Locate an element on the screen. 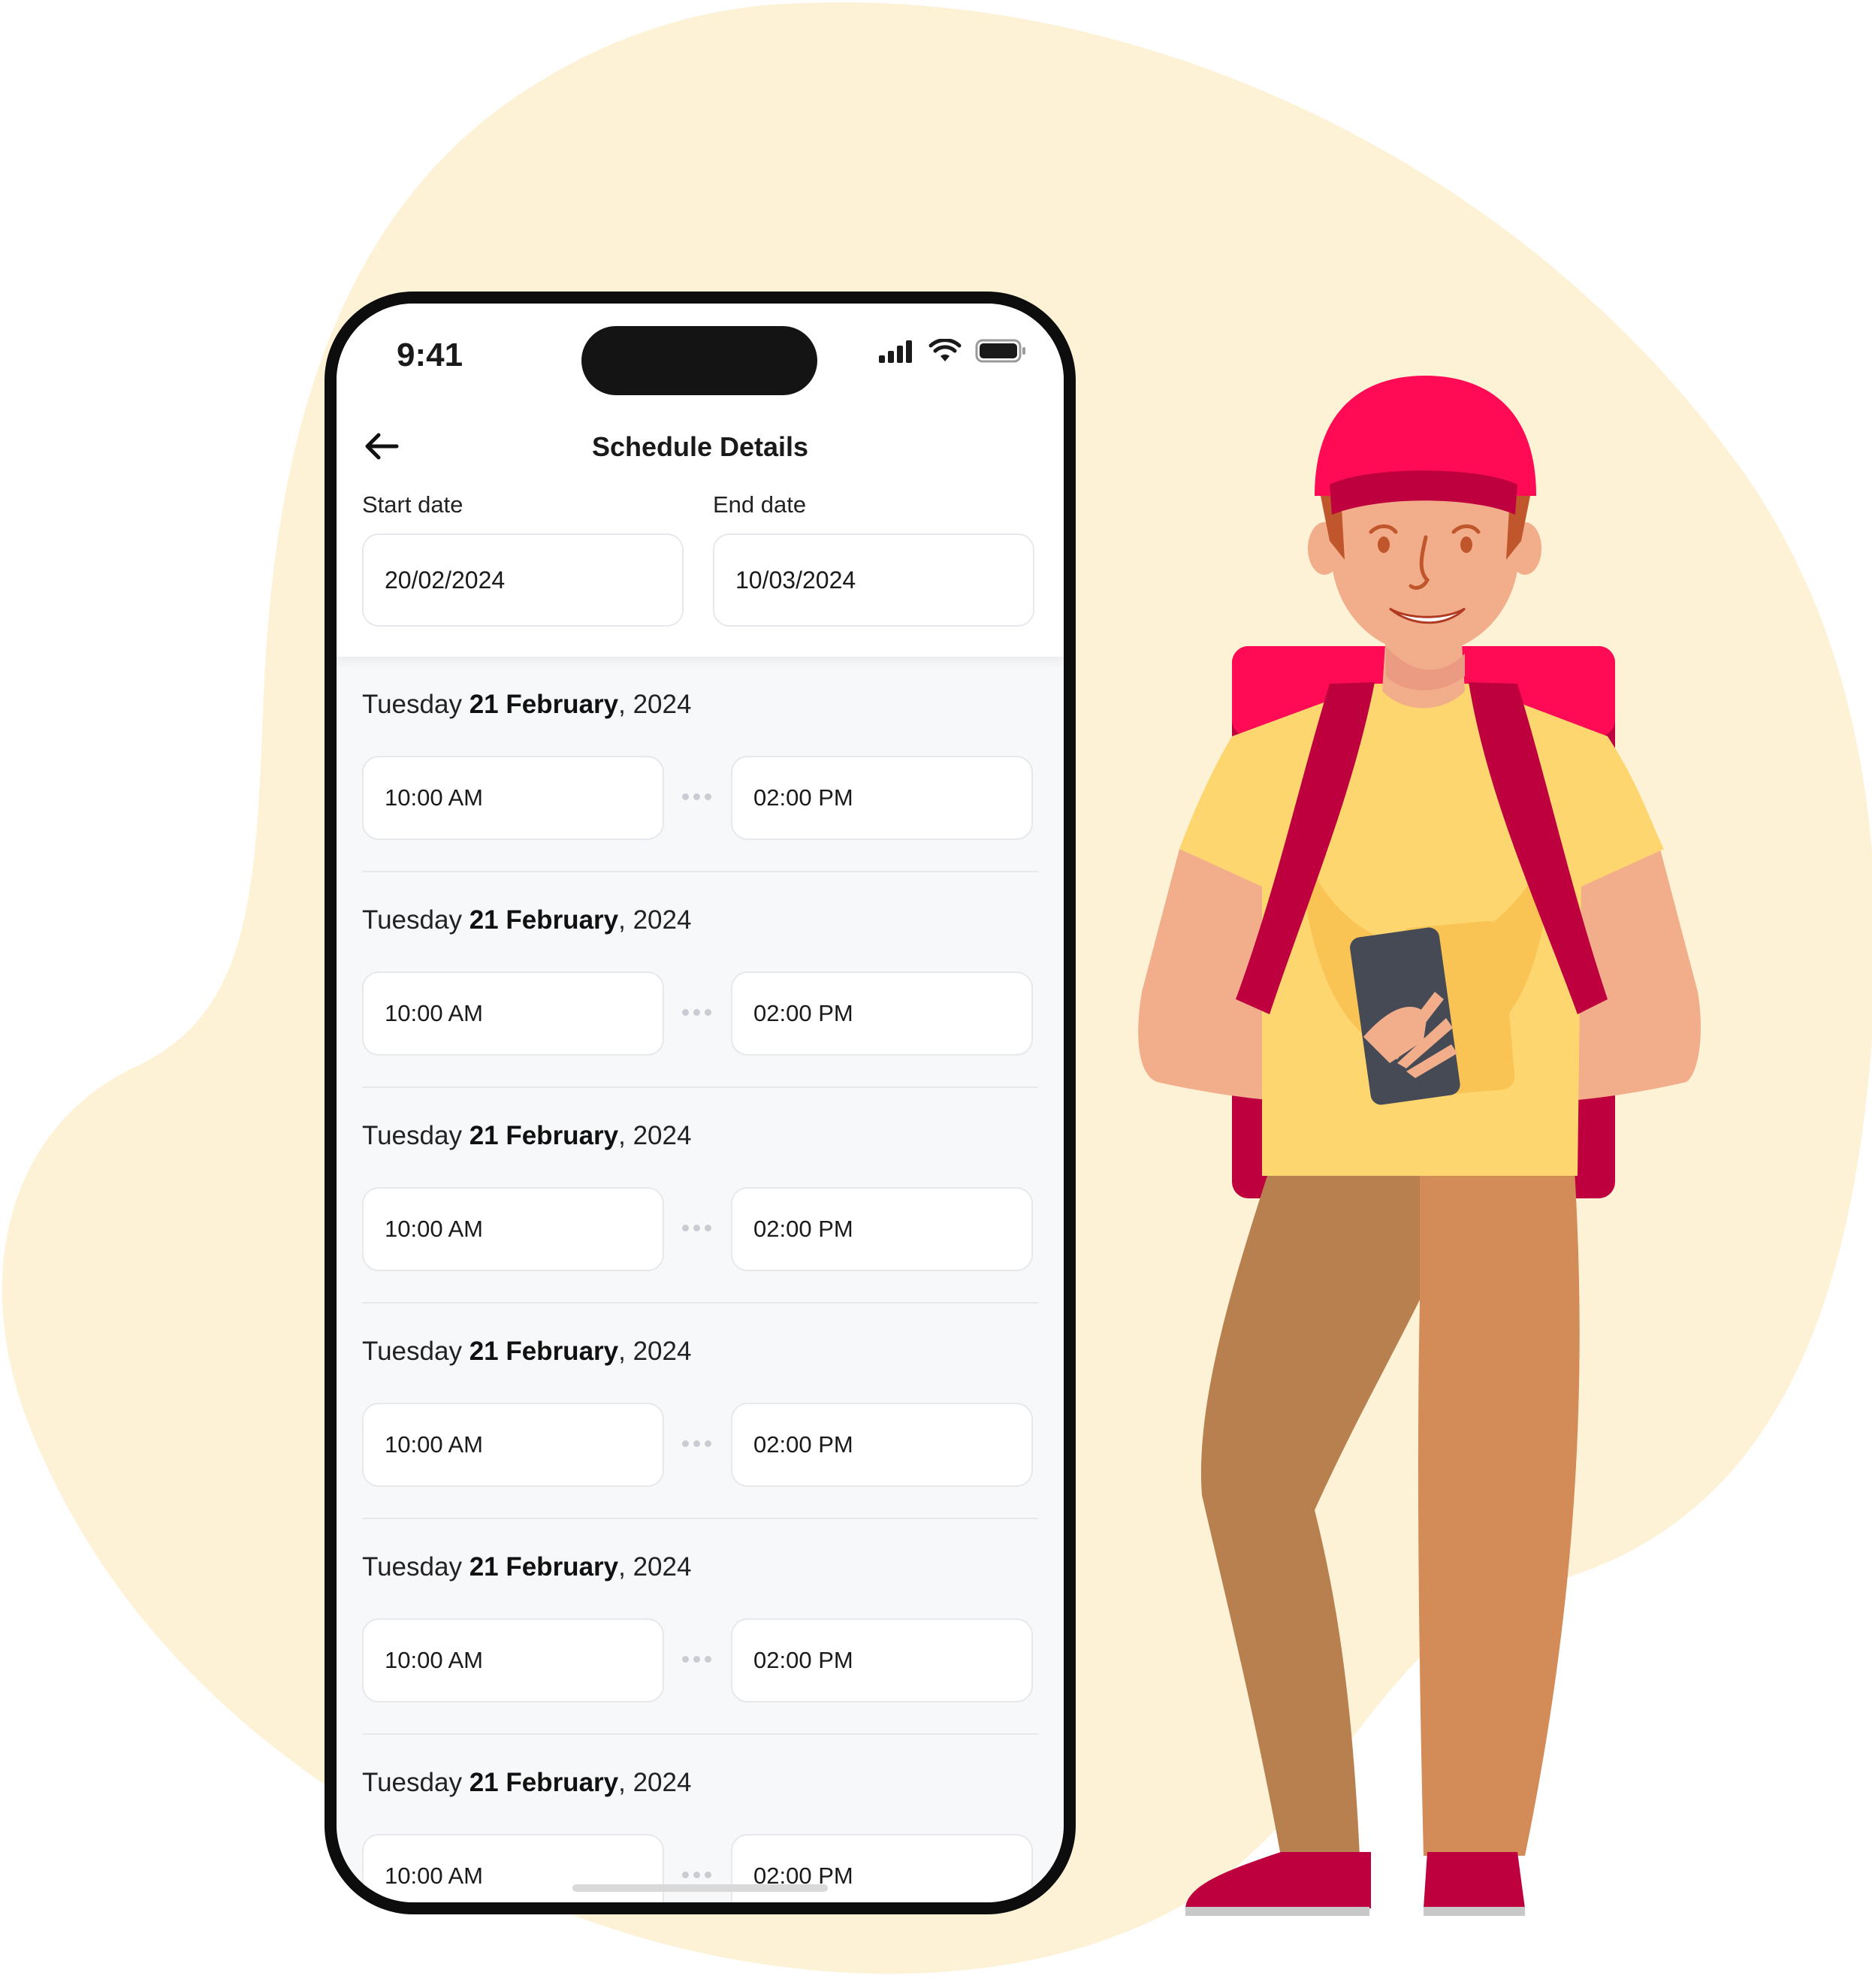 The image size is (1872, 1988). start-date-label: Start date is located at coordinates (412, 504).